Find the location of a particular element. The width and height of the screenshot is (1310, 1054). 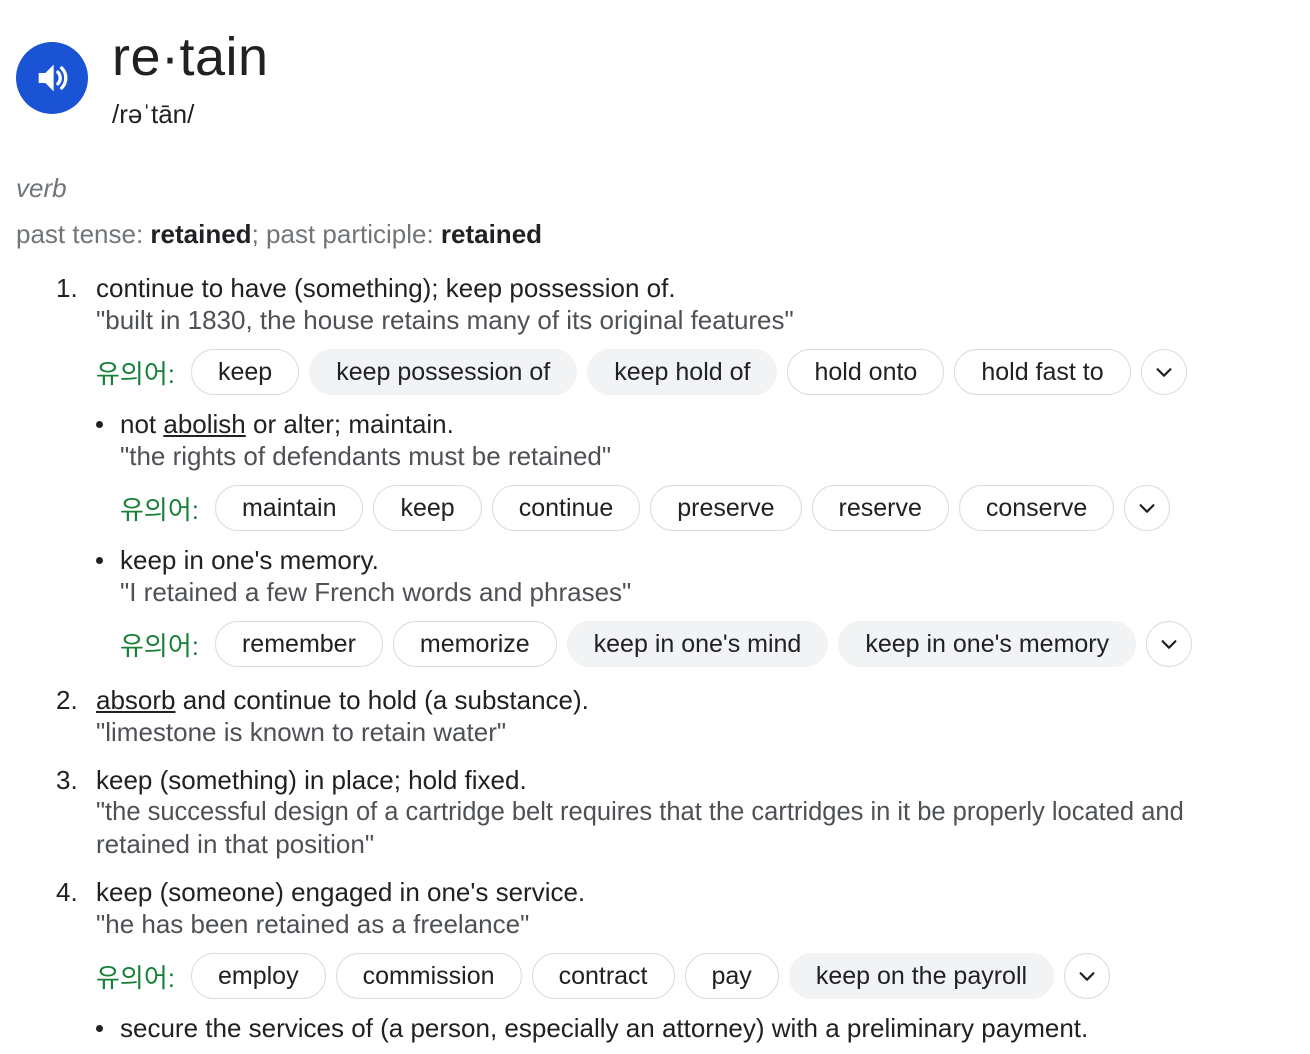

synonym-chip: memorize is located at coordinates (474, 644).